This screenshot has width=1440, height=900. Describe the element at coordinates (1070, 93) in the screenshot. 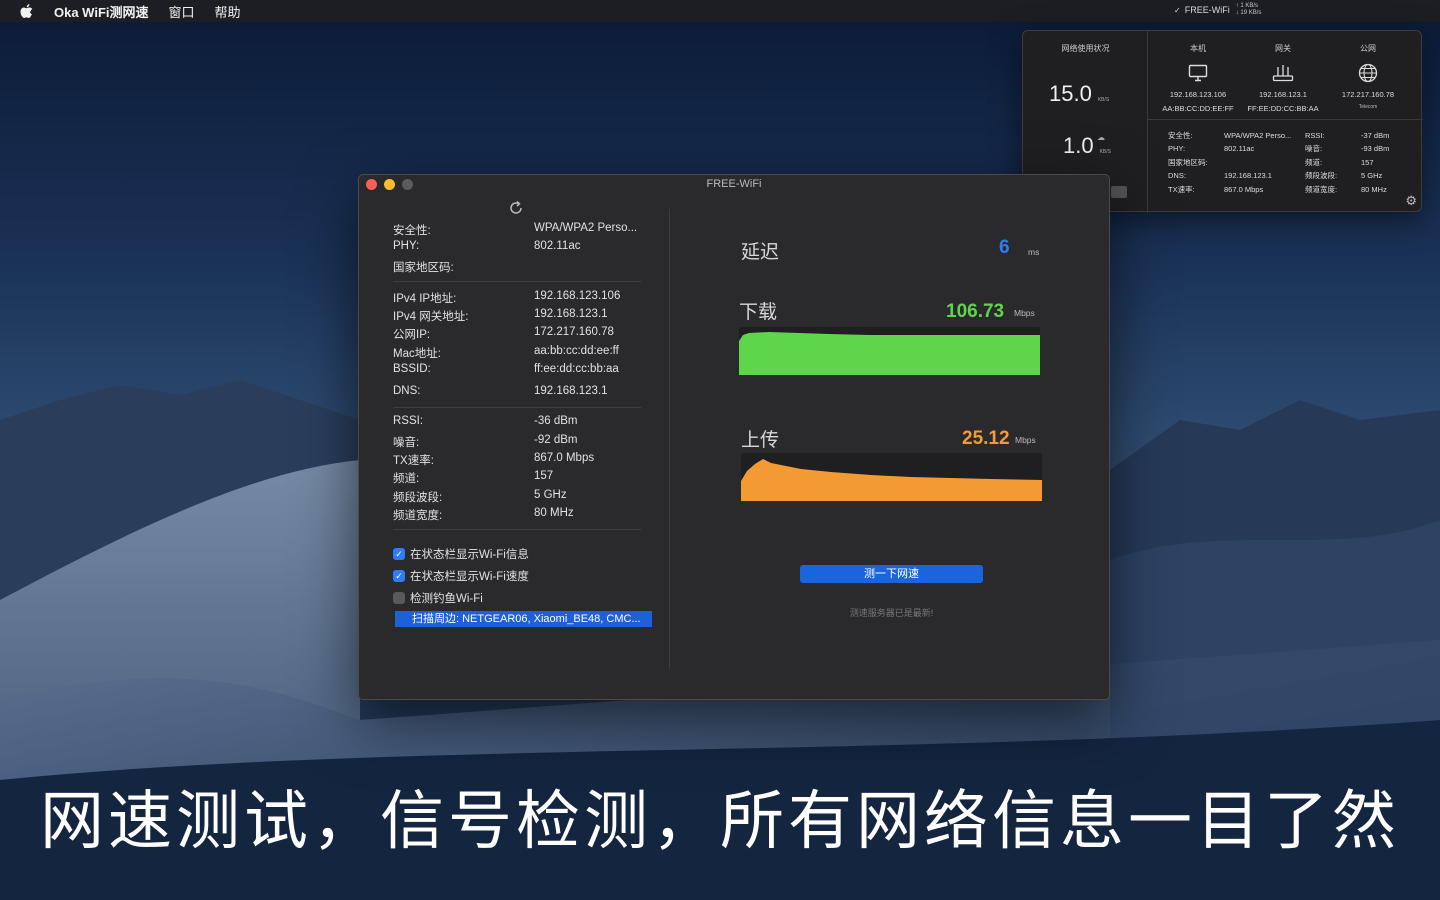

I see `download-speed-value: 15.0` at that location.